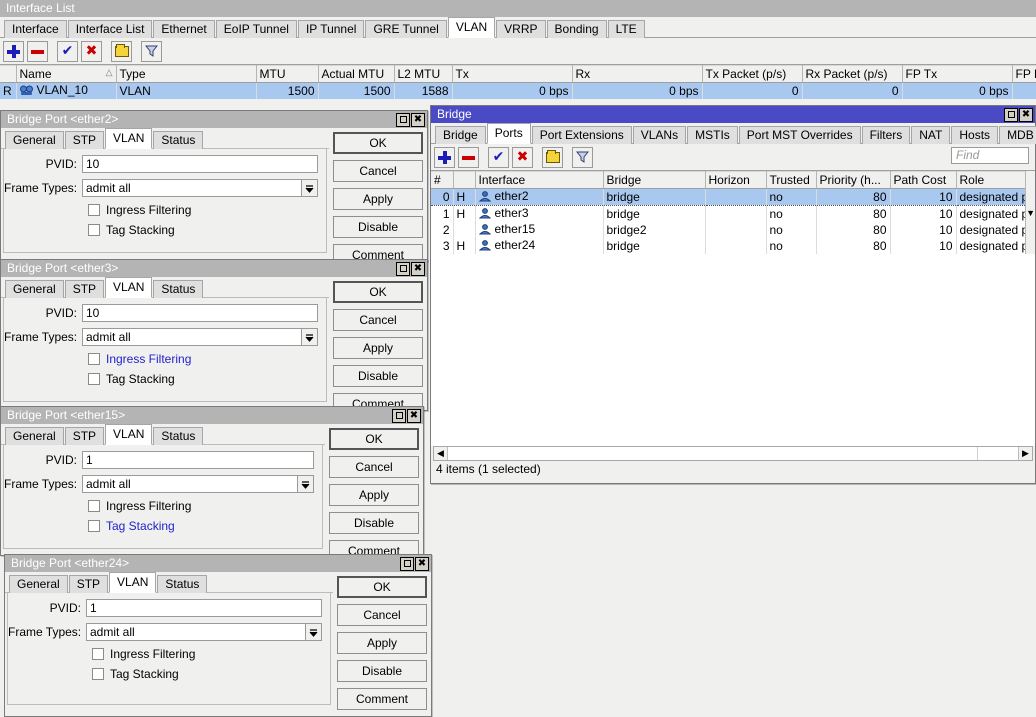 The width and height of the screenshot is (1036, 717). I want to click on horizontal-scrollbar: ◀ ▶, so click(733, 453).